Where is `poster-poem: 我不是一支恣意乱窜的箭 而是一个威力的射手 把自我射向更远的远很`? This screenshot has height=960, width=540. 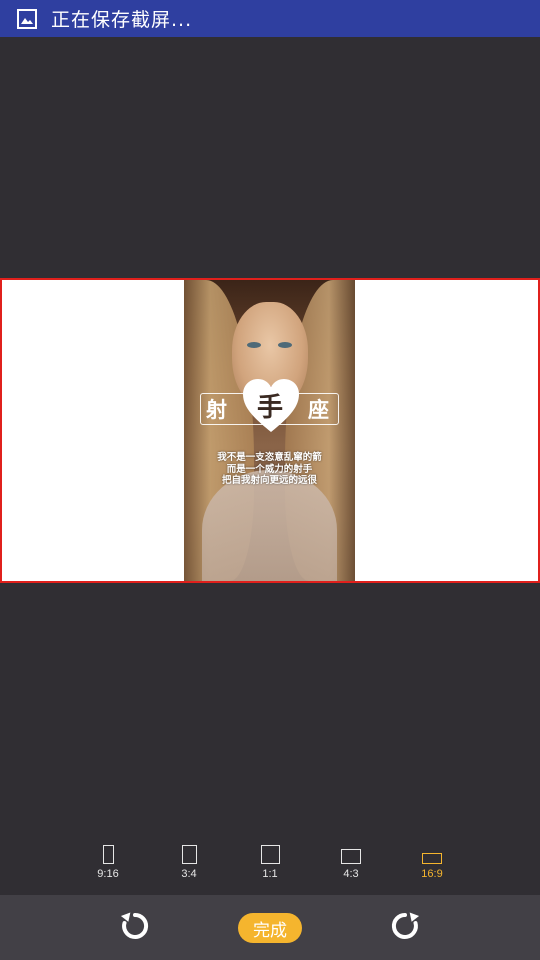
poster-poem: 我不是一支恣意乱窜的箭 而是一个威力的射手 把自我射向更远的远很 is located at coordinates (269, 469).